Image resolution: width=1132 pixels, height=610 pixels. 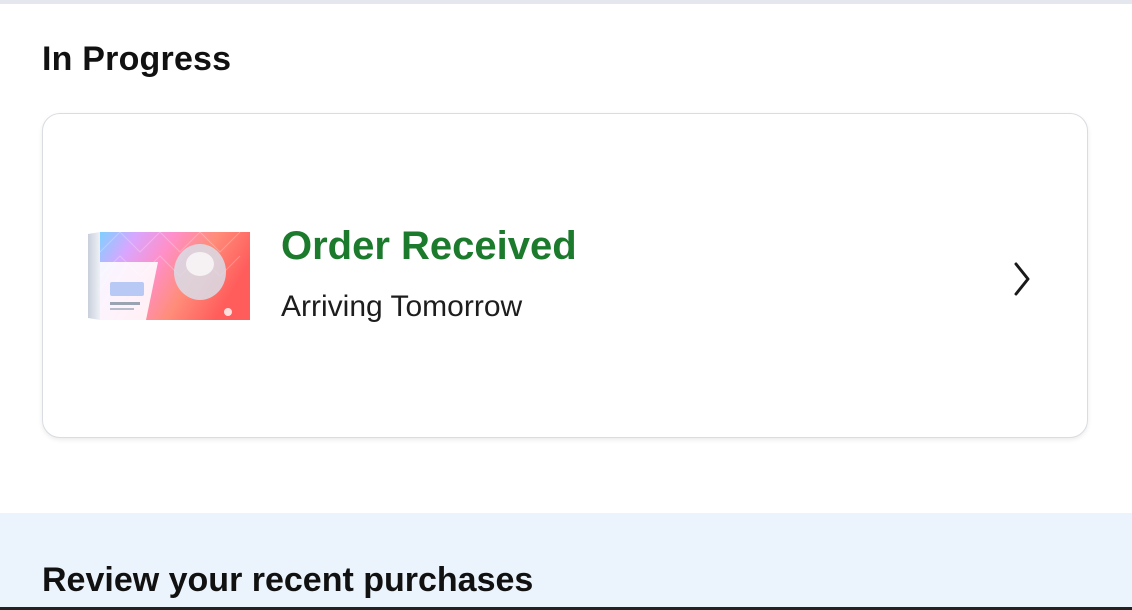 I want to click on top-divider, so click(x=566, y=2).